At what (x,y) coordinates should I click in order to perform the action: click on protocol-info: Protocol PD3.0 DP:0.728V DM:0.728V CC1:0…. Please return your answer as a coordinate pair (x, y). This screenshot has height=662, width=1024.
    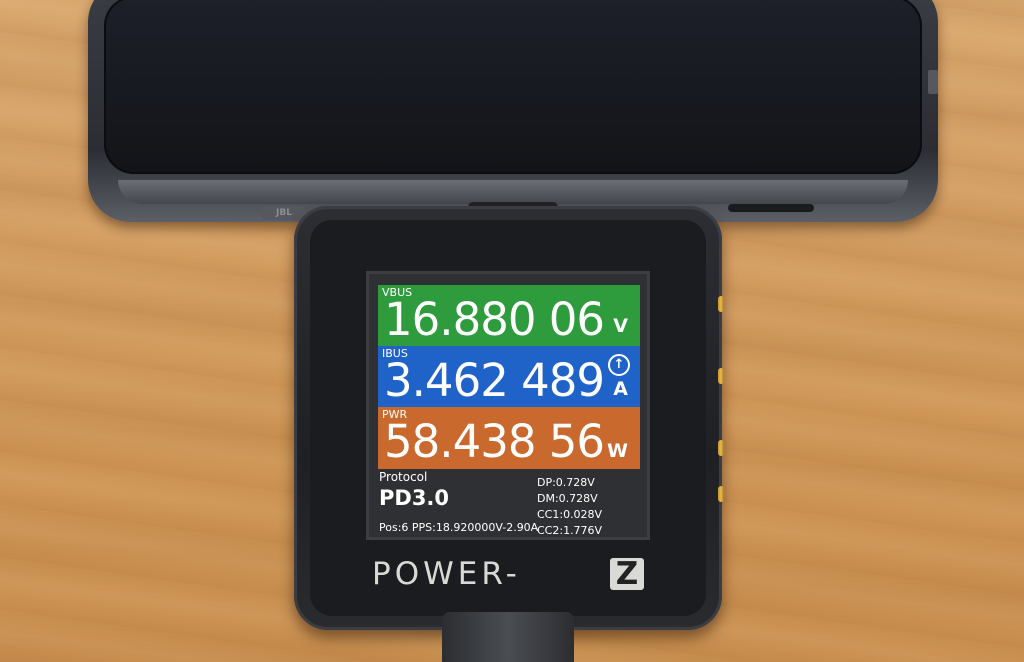
    Looking at the image, I should click on (510, 502).